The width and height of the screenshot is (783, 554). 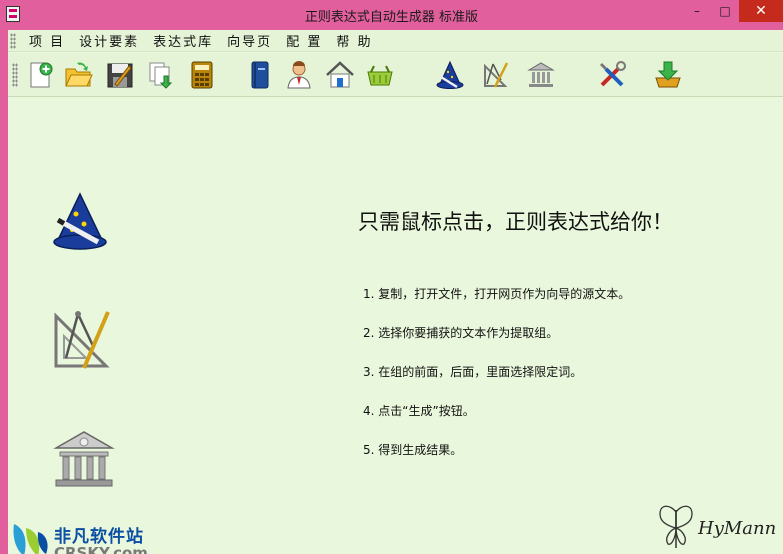 I want to click on headline: 只需鼠标点击，正则表达式给你！, so click(x=515, y=222).